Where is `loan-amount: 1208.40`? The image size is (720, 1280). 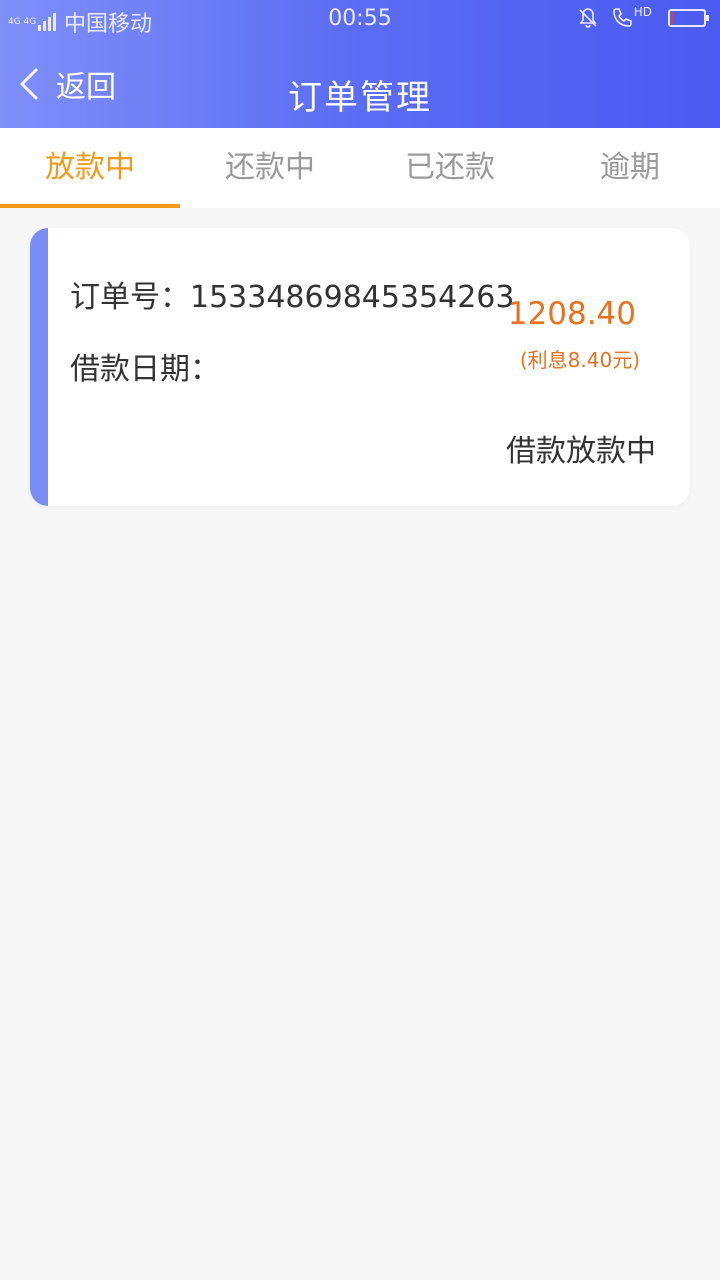
loan-amount: 1208.40 is located at coordinates (571, 314).